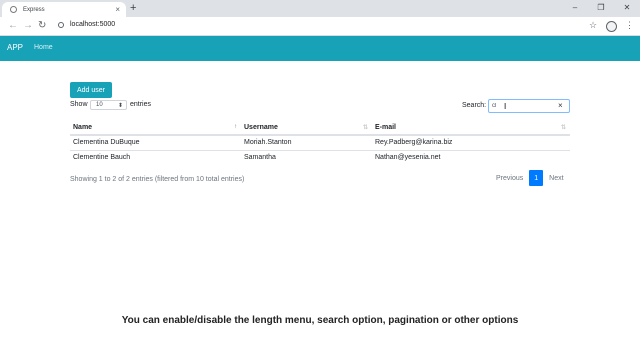 The image size is (640, 360). I want to click on page-1-button: 1, so click(536, 178).